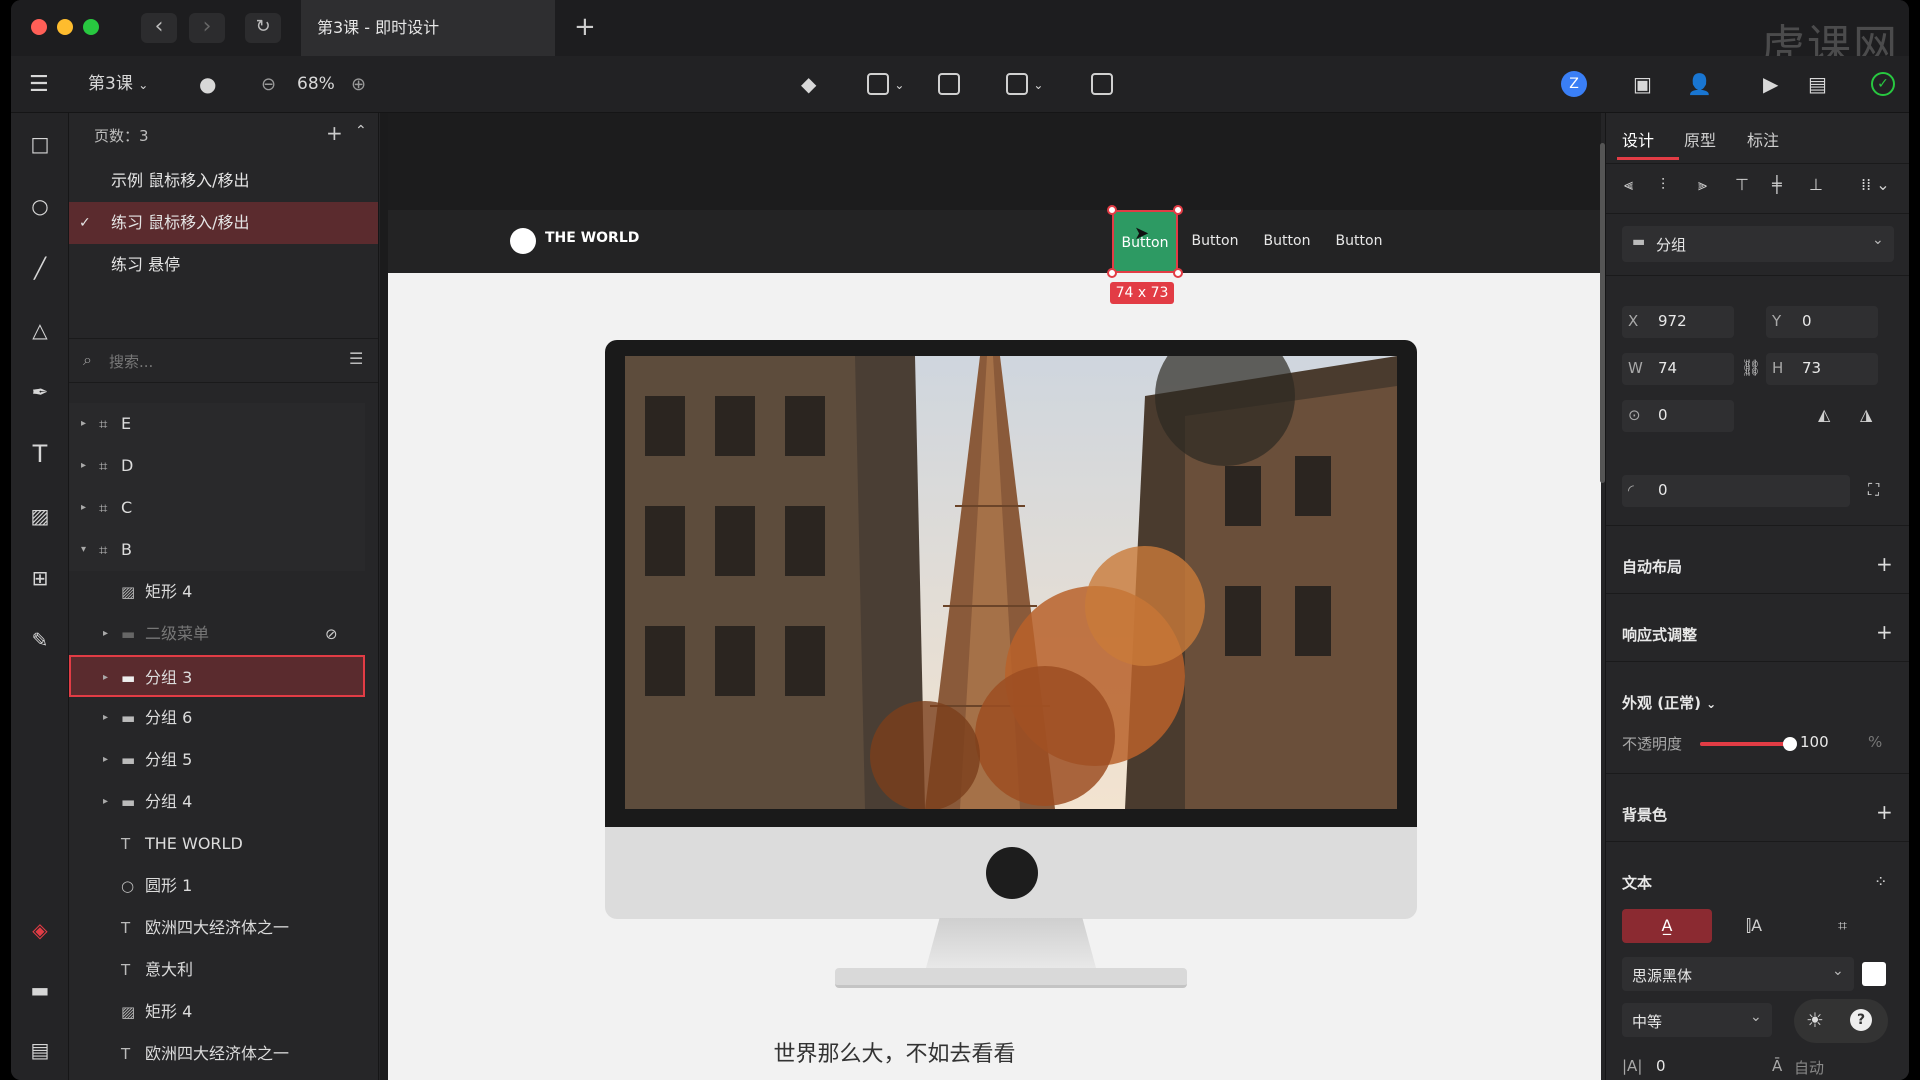  What do you see at coordinates (207, 28) in the screenshot?
I see `forward-icon: ›` at bounding box center [207, 28].